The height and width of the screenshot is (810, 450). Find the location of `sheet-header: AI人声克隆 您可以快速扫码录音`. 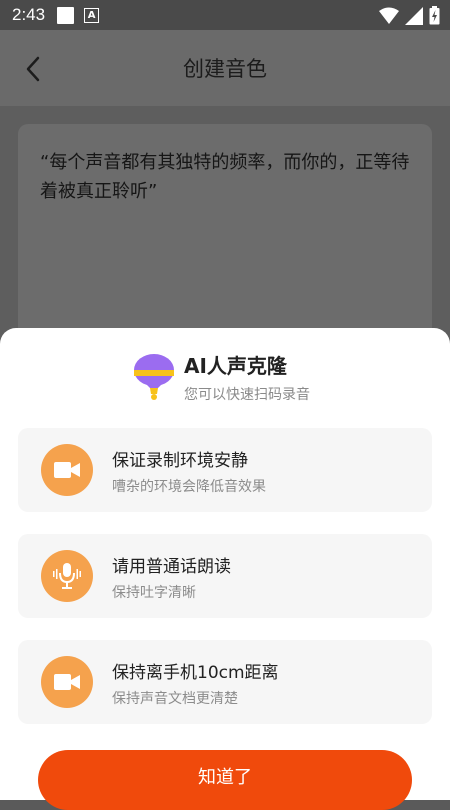

sheet-header: AI人声克隆 您可以快速扫码录音 is located at coordinates (280, 378).